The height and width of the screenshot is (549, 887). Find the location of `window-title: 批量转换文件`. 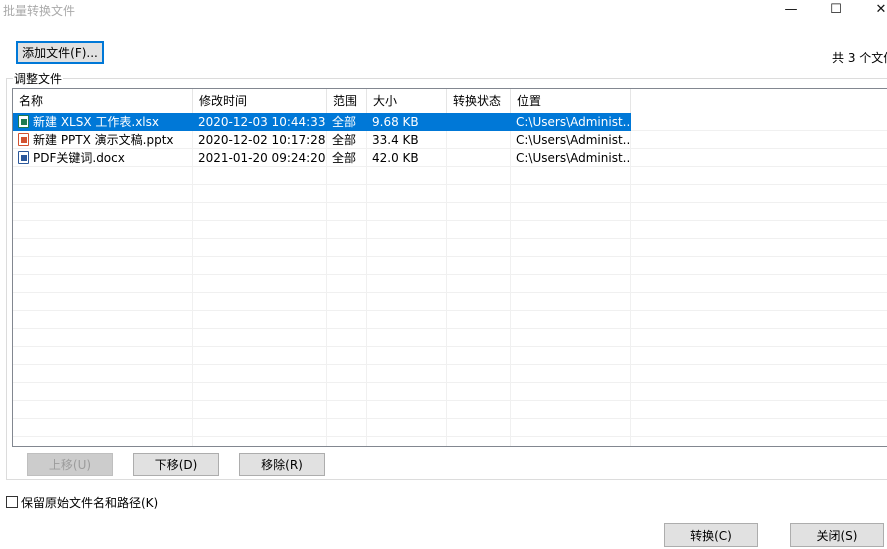

window-title: 批量转换文件 is located at coordinates (39, 11).